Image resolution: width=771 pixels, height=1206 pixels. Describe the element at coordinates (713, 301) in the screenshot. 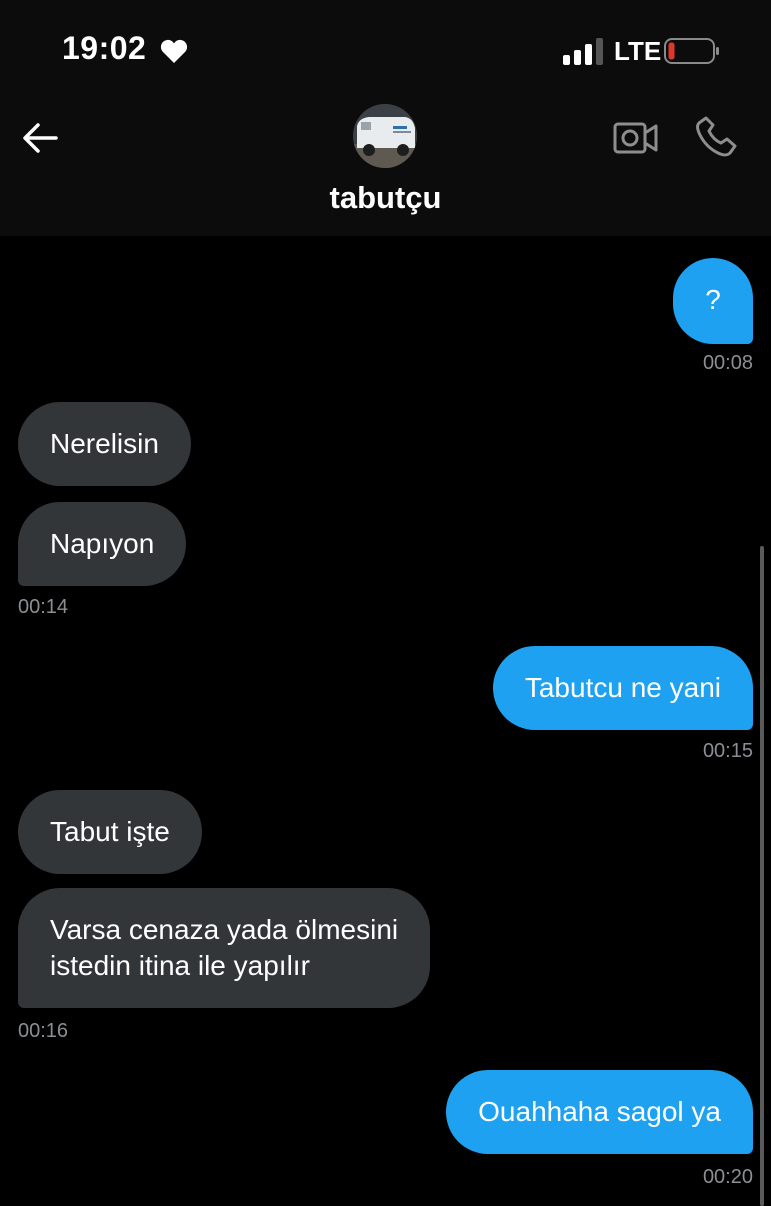

I see `message-bubble-outgoing: ?` at that location.